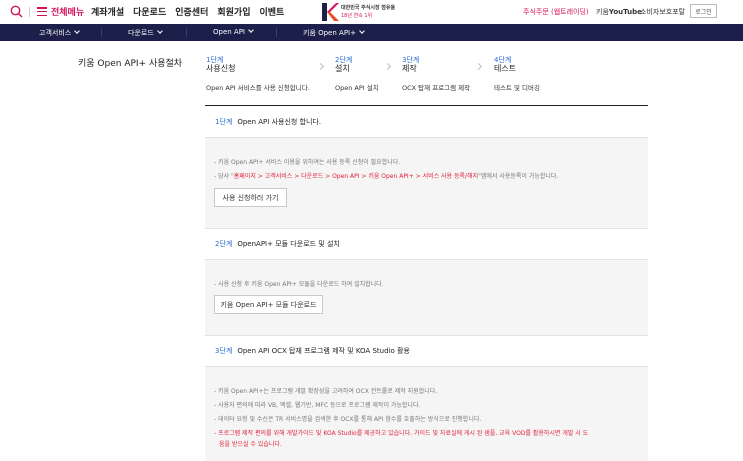 The height and width of the screenshot is (461, 743). I want to click on section-1-body, so click(426, 182).